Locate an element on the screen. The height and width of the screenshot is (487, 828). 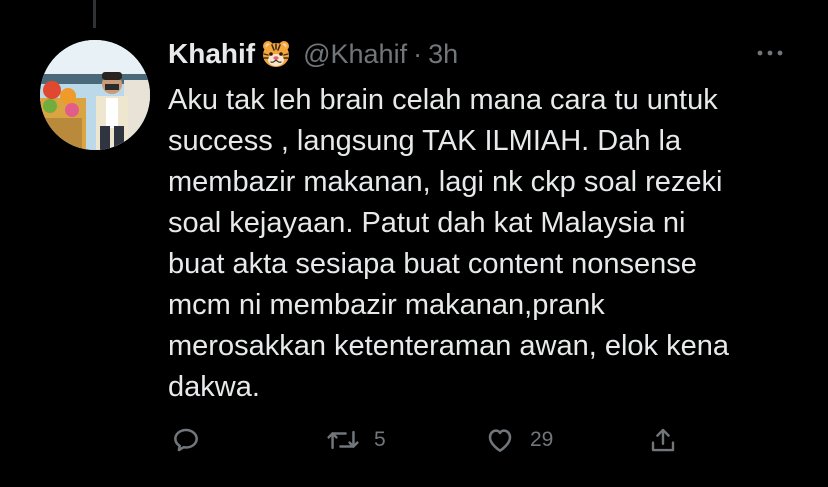
reply-button is located at coordinates (186, 440).